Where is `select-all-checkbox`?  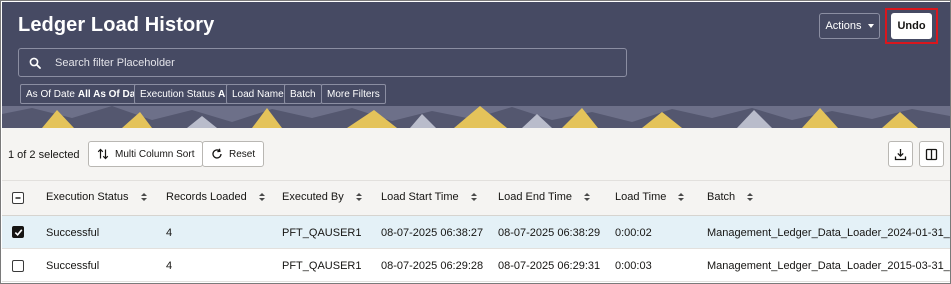 select-all-checkbox is located at coordinates (18, 198).